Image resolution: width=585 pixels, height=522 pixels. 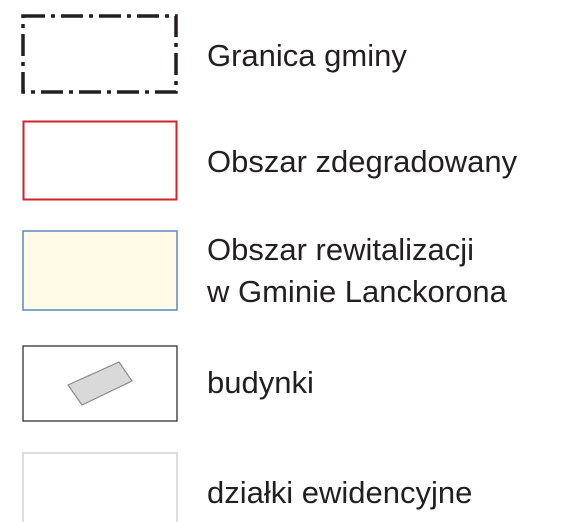 What do you see at coordinates (341, 249) in the screenshot?
I see `revitalization-area-label-line1: Obszar rewitalizacji` at bounding box center [341, 249].